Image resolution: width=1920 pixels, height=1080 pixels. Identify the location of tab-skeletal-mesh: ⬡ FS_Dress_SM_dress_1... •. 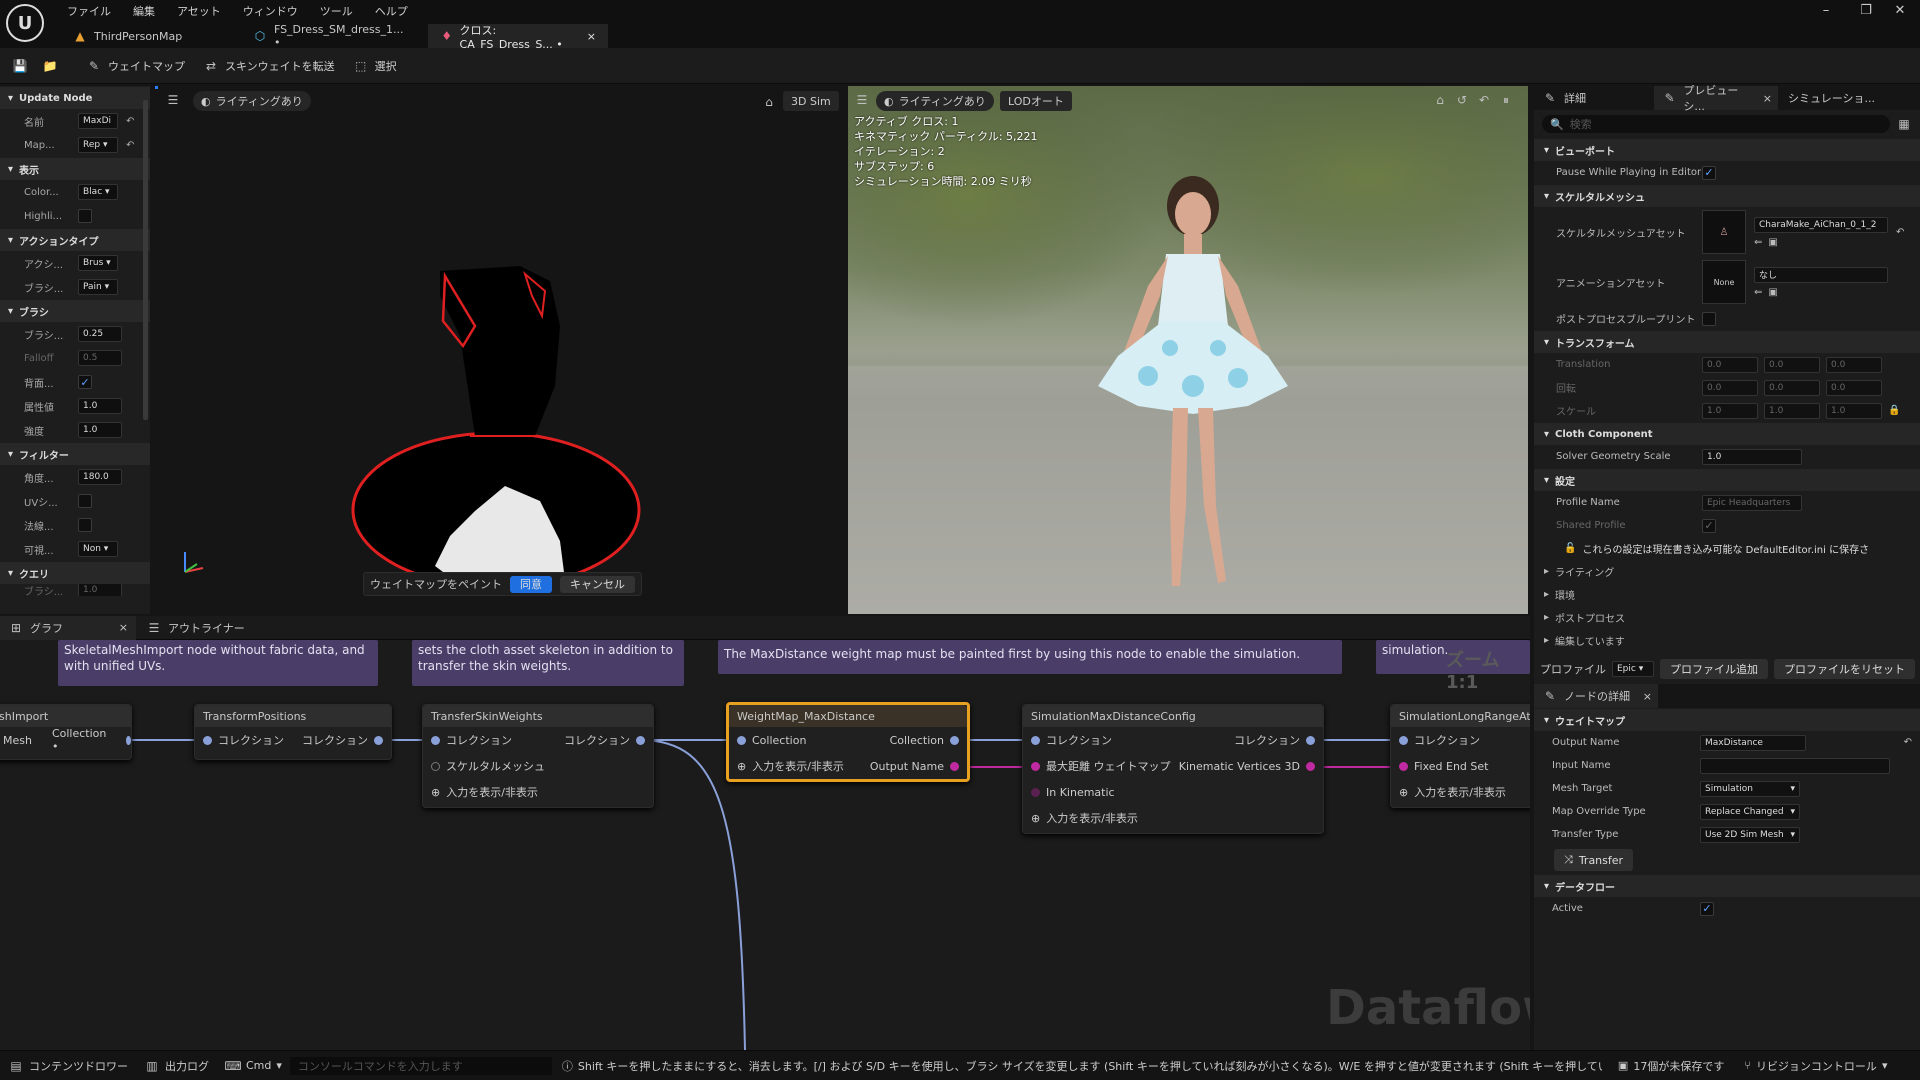
(332, 36).